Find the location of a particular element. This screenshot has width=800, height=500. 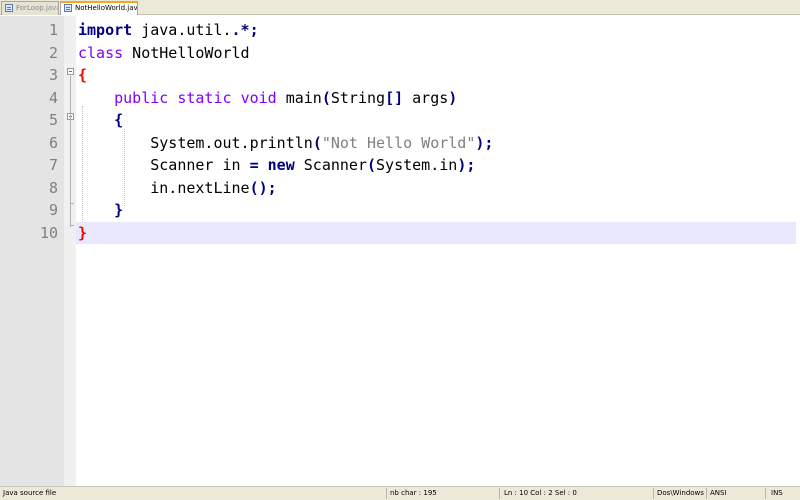

operator: .* is located at coordinates (240, 30).